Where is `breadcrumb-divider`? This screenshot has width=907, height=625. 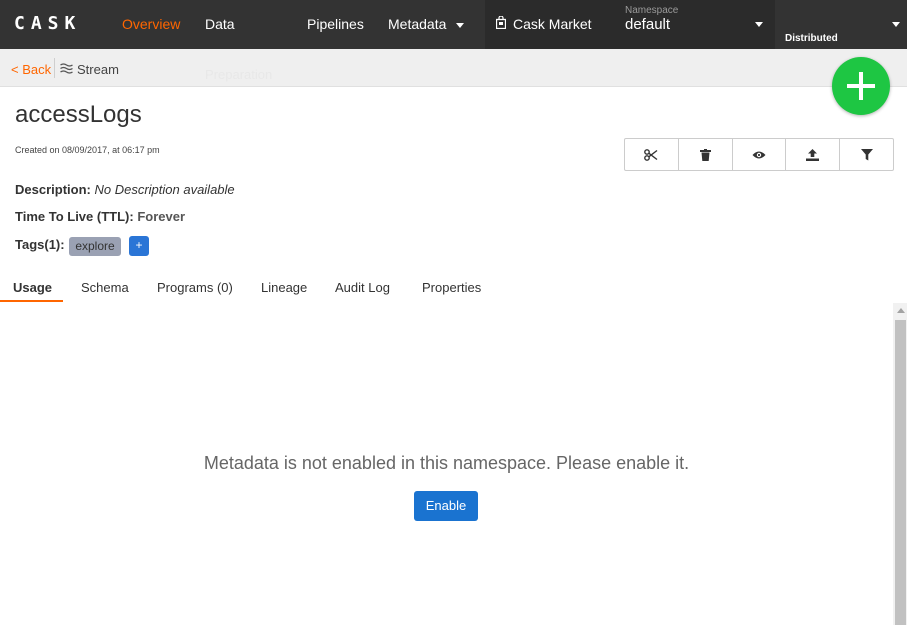
breadcrumb-divider is located at coordinates (54, 68).